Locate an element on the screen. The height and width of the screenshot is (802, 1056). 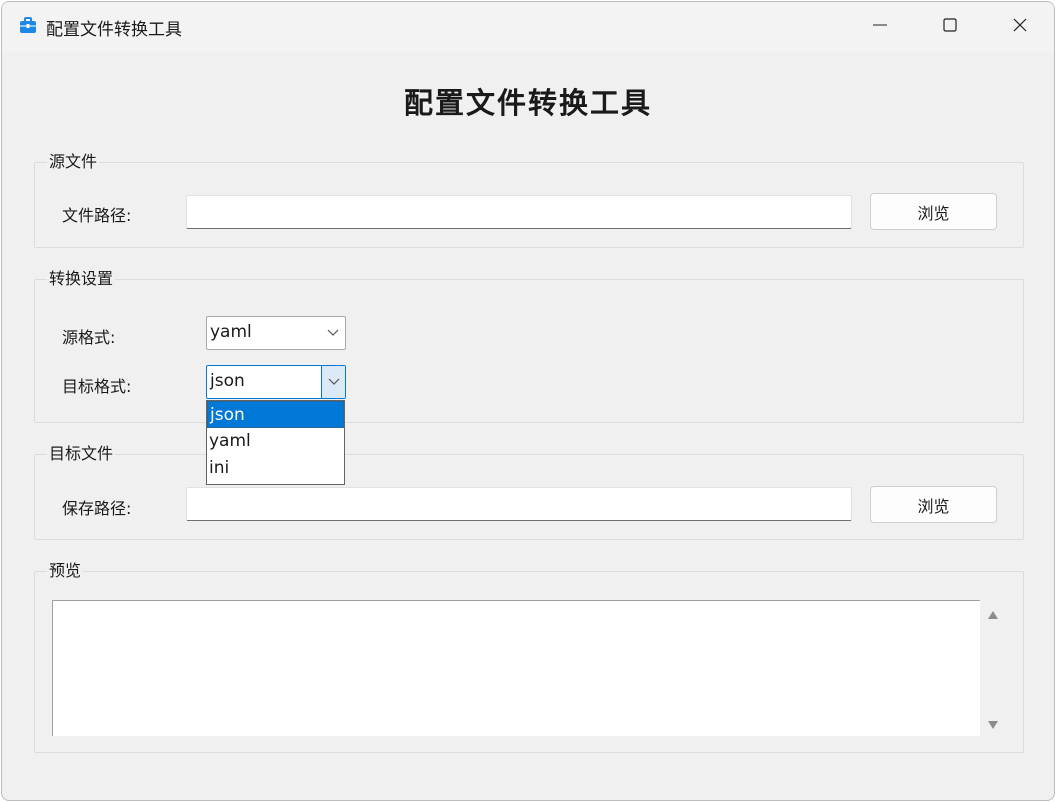
maximize-icon is located at coordinates (950, 27).